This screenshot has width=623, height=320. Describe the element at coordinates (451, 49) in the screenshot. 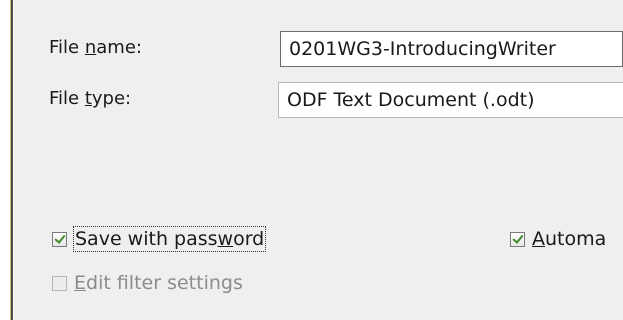

I see `file-name-input: 0201WG3-IntroducingWriter` at that location.